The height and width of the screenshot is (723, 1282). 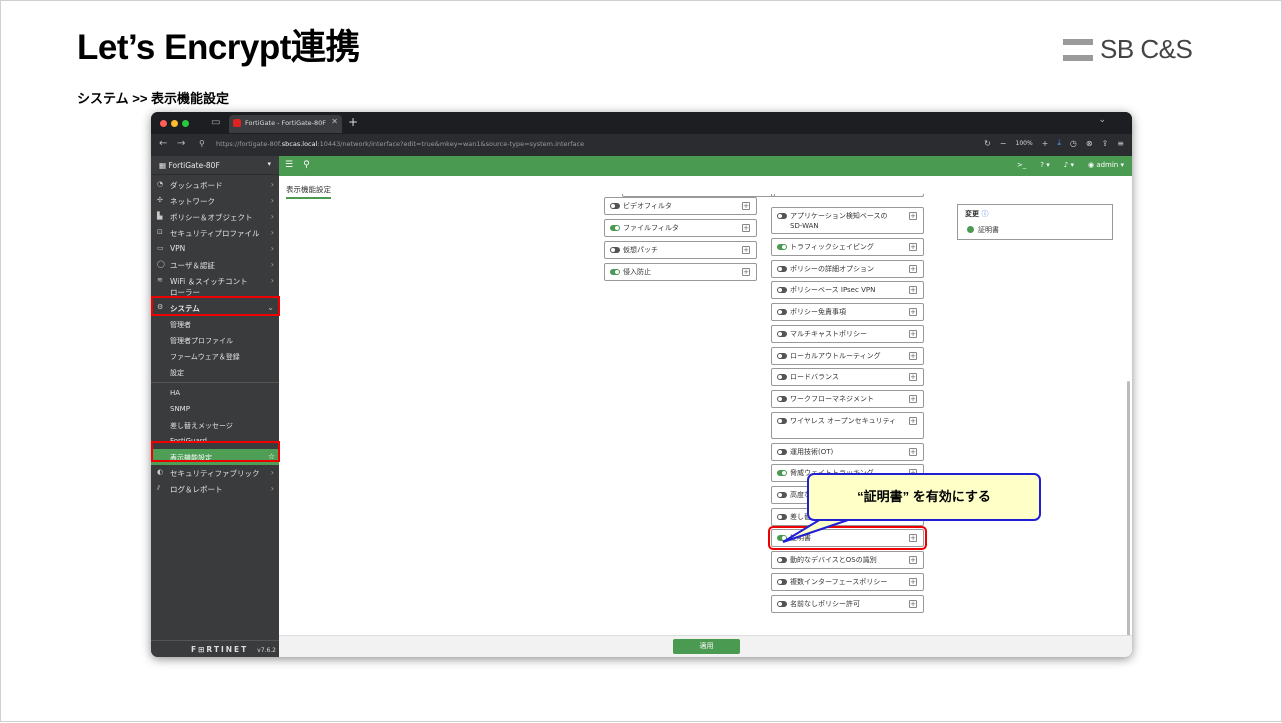 What do you see at coordinates (817, 530) in the screenshot?
I see `callout-pointer` at bounding box center [817, 530].